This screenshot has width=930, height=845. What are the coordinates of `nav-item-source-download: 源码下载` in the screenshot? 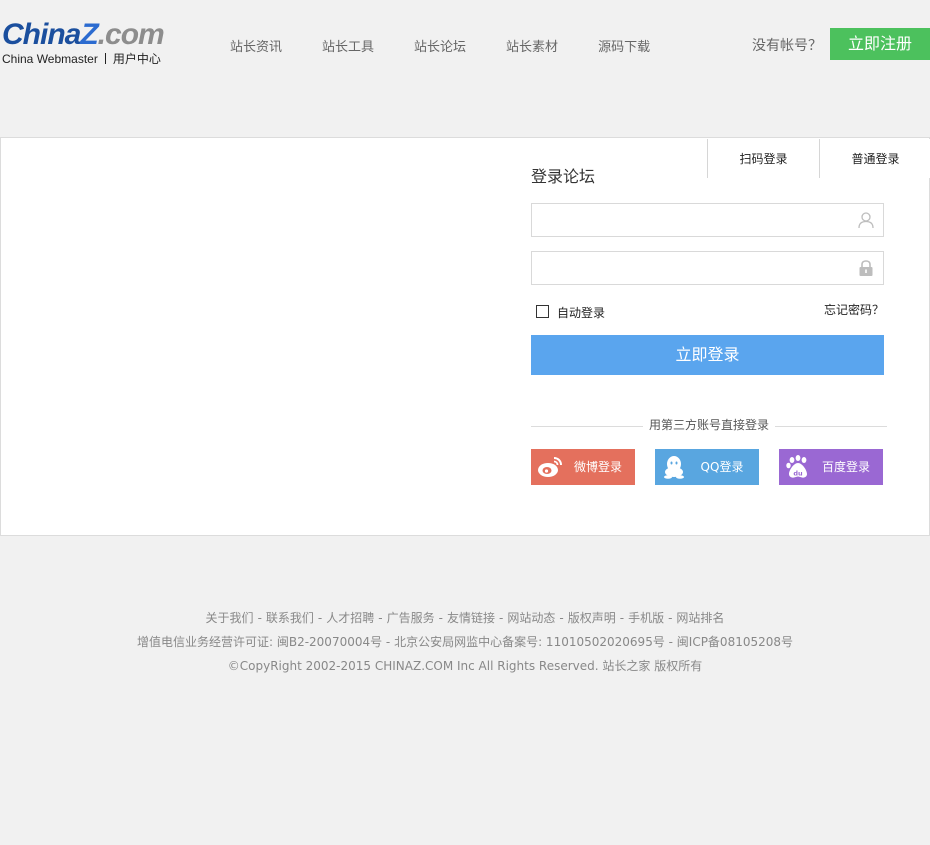 It's located at (624, 48).